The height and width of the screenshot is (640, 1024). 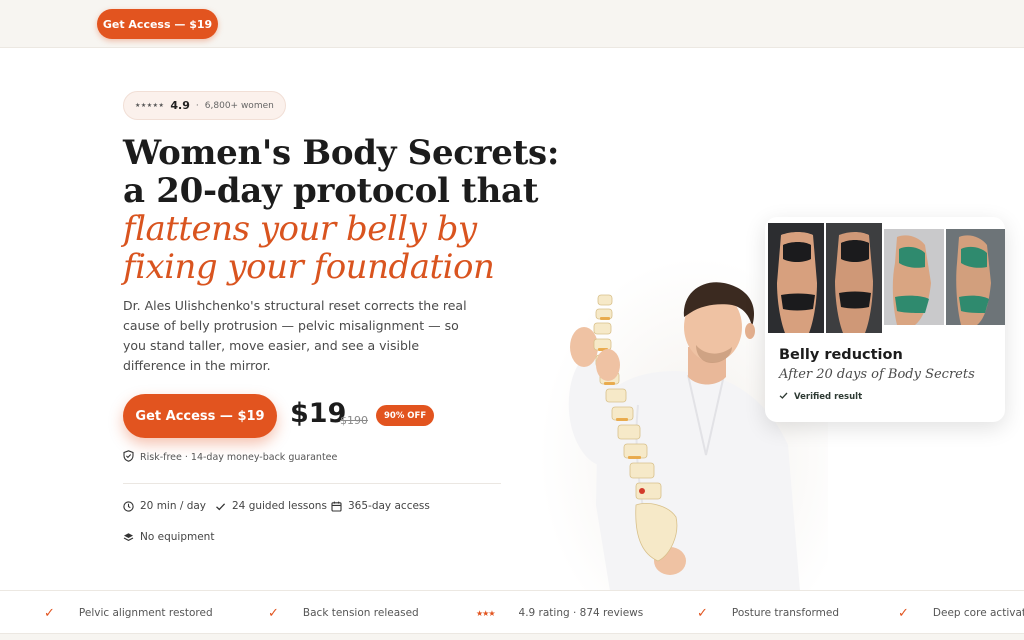 I want to click on calendar-icon, so click(x=336, y=506).